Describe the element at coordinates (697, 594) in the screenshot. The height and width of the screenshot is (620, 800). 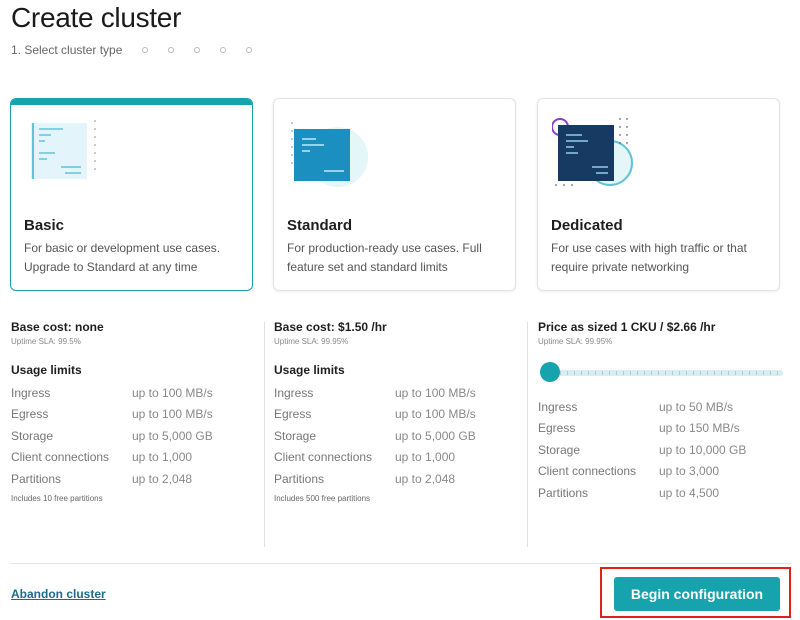
I see `begin-configuration-button: Begin configuration` at that location.